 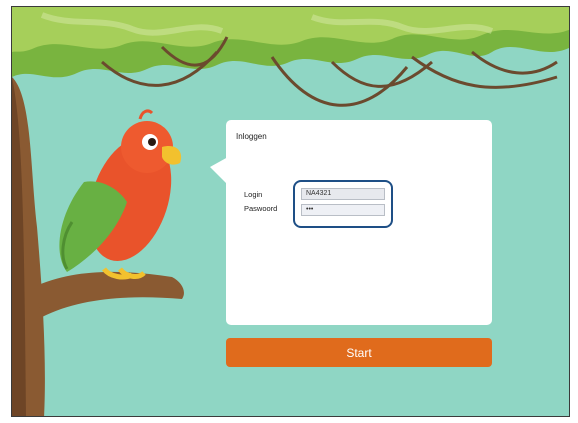 I want to click on password-label: Paswoord, so click(x=261, y=208).